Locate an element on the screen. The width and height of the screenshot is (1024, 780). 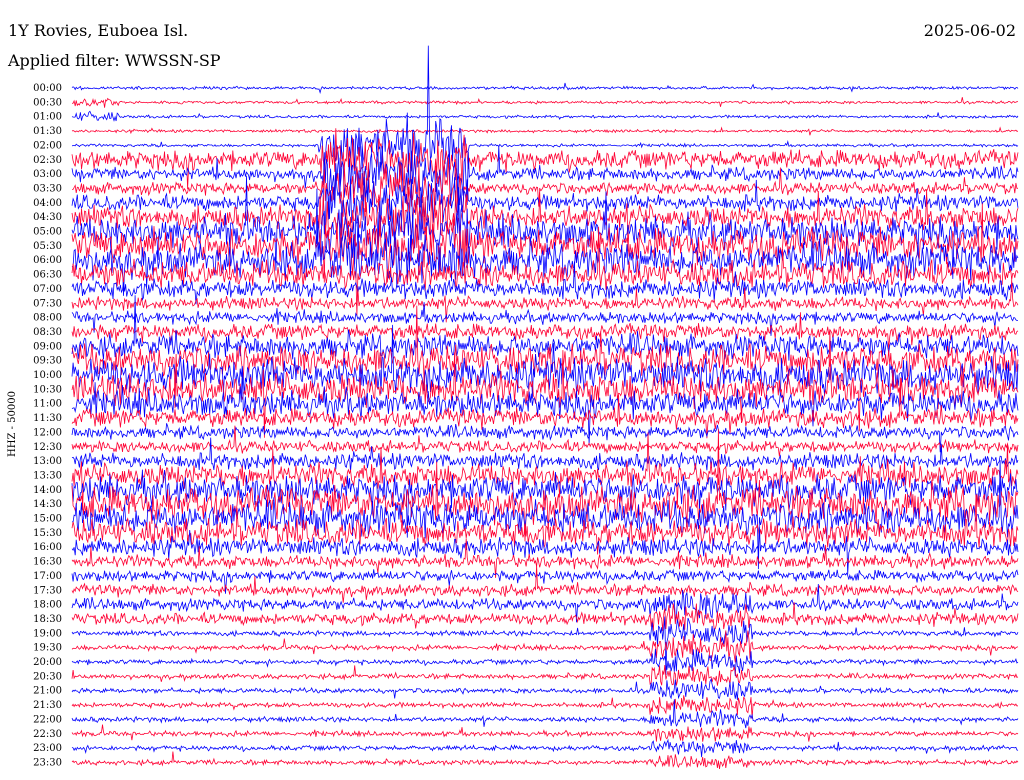
time-label: 19:00 is located at coordinates (47, 633).